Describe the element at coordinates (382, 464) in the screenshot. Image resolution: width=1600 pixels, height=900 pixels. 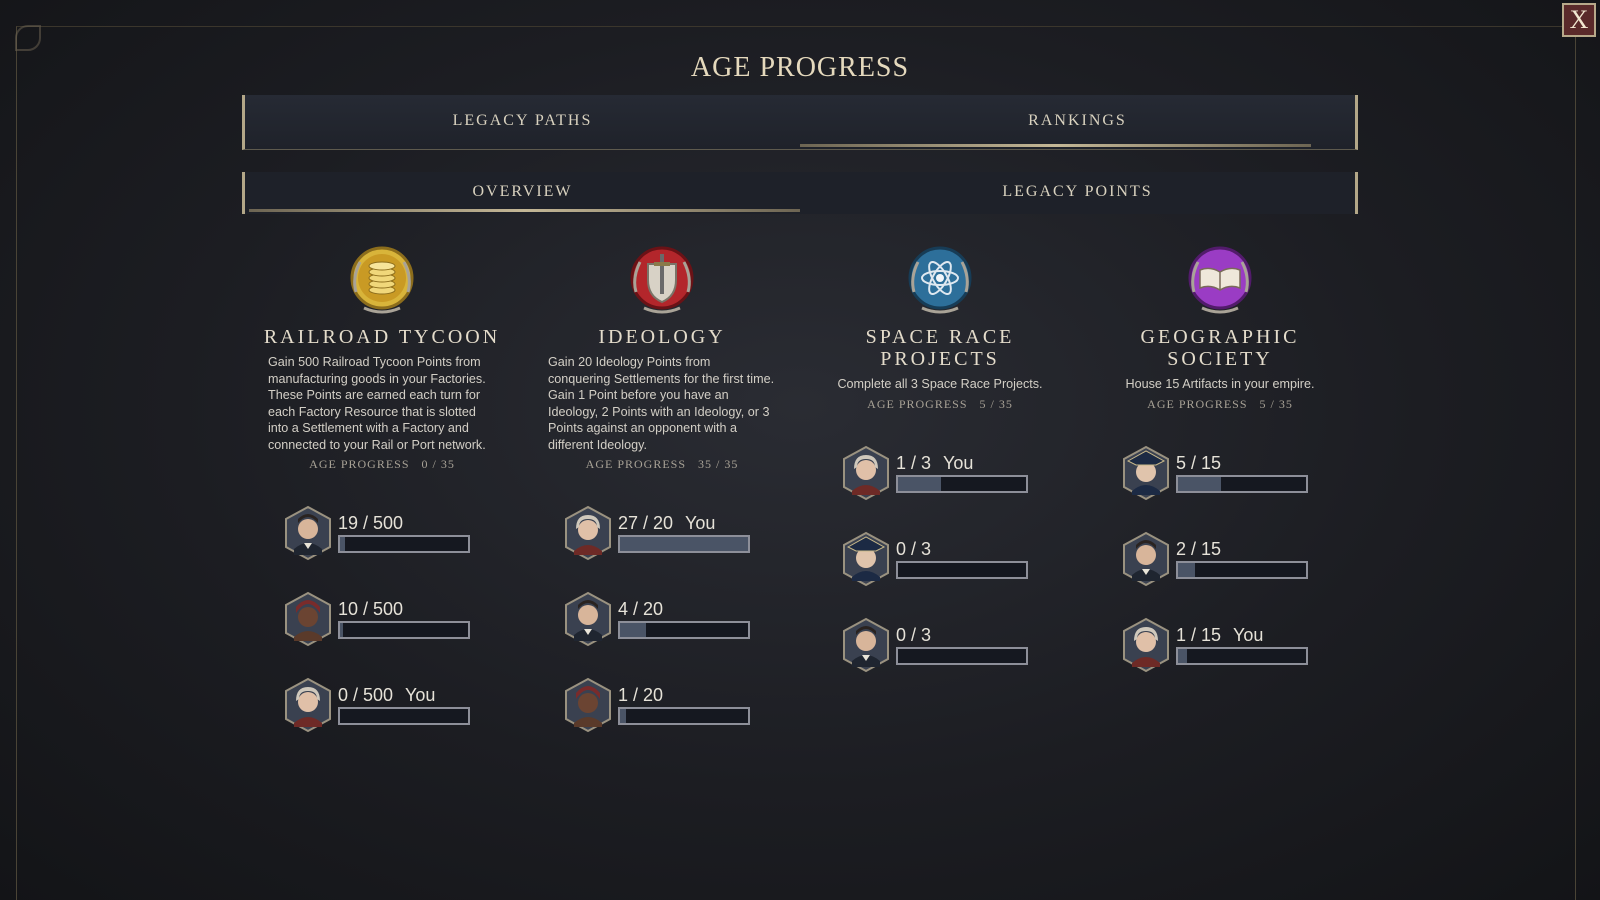
I see `age-progress-label: AGE PROGRESS 0 / 35` at that location.